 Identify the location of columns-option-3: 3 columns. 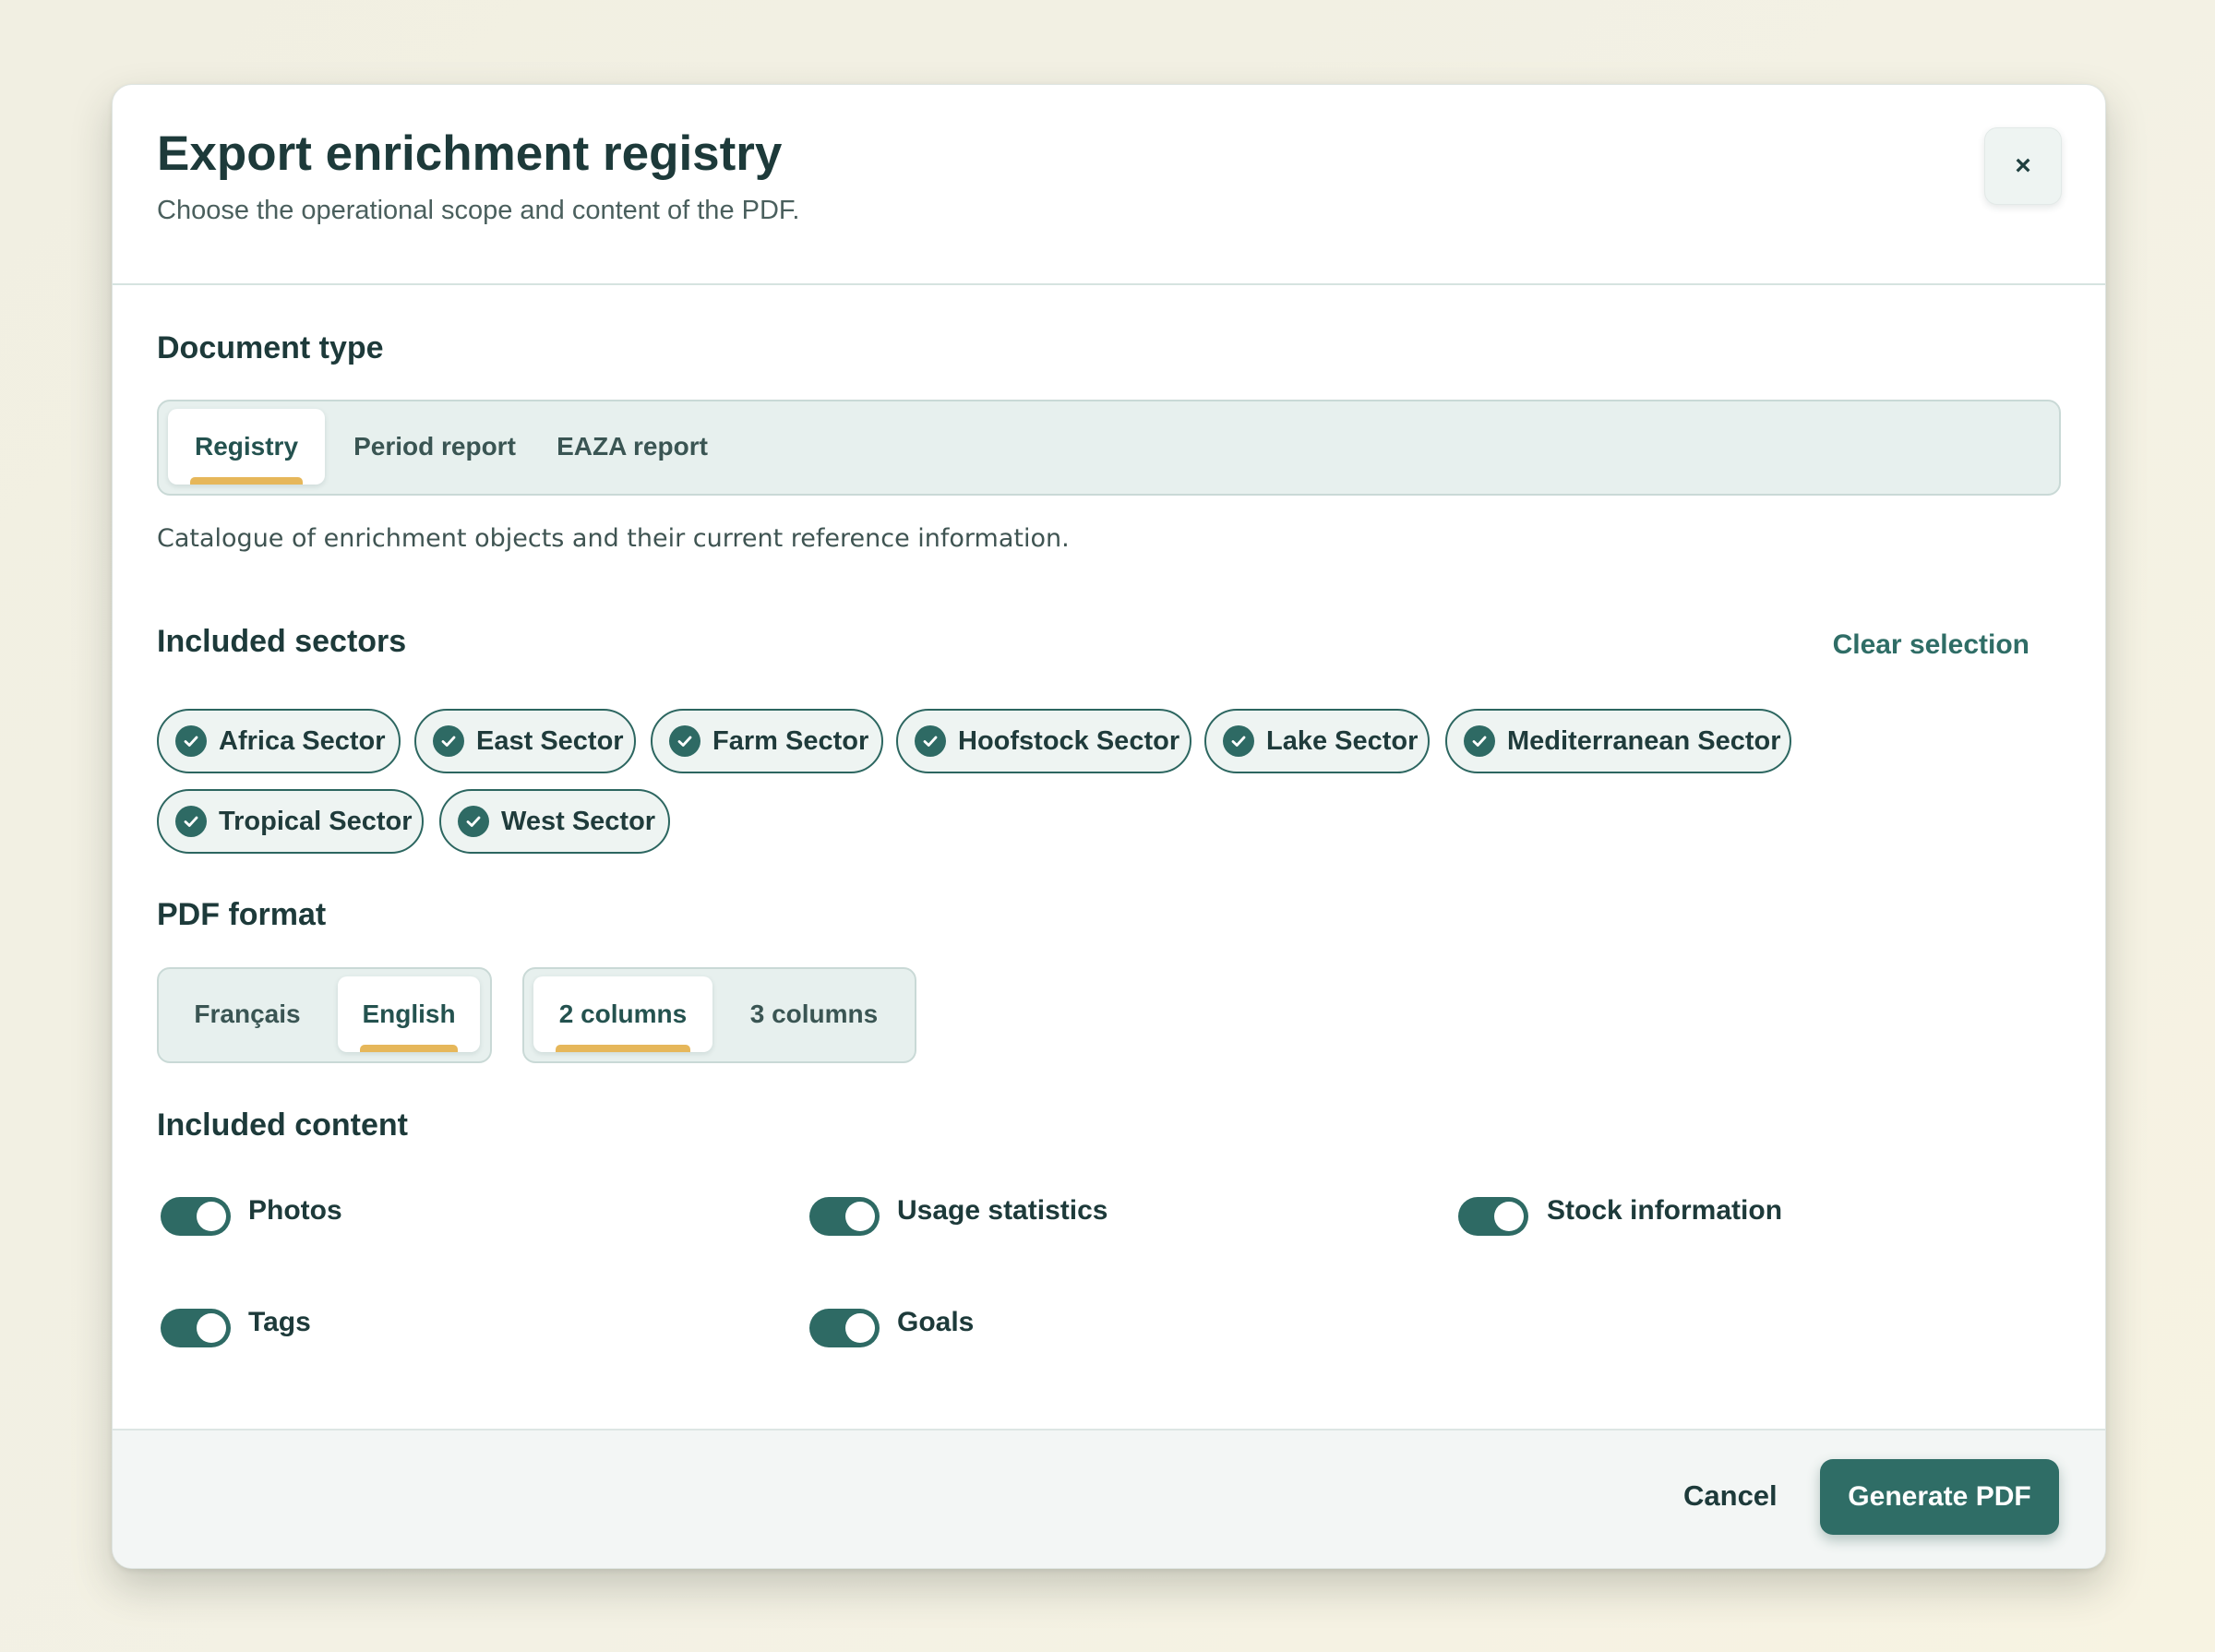
(814, 1014).